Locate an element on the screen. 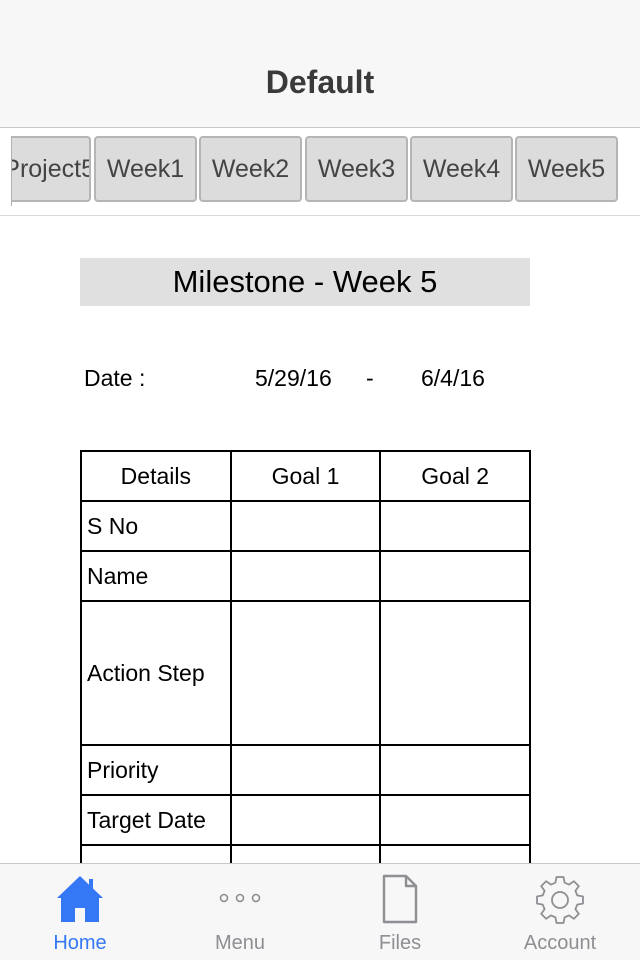 Image resolution: width=640 pixels, height=960 pixels. tabbar-label: Files is located at coordinates (400, 943).